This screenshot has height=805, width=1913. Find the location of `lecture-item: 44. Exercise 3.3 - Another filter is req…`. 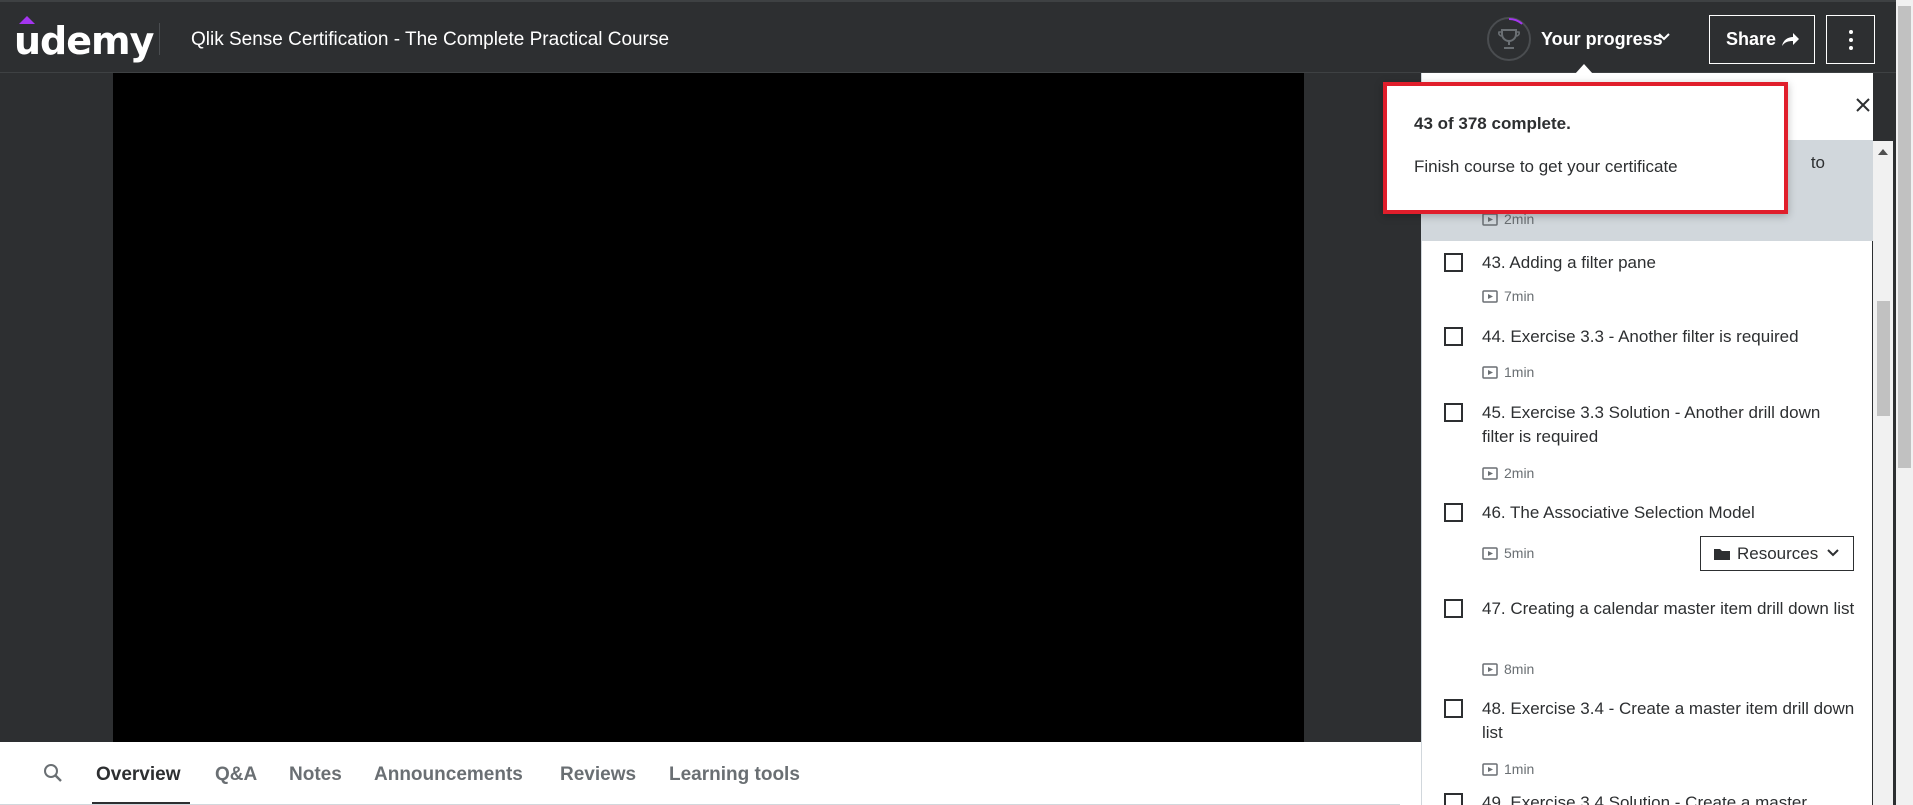

lecture-item: 44. Exercise 3.3 - Another filter is req… is located at coordinates (1647, 355).